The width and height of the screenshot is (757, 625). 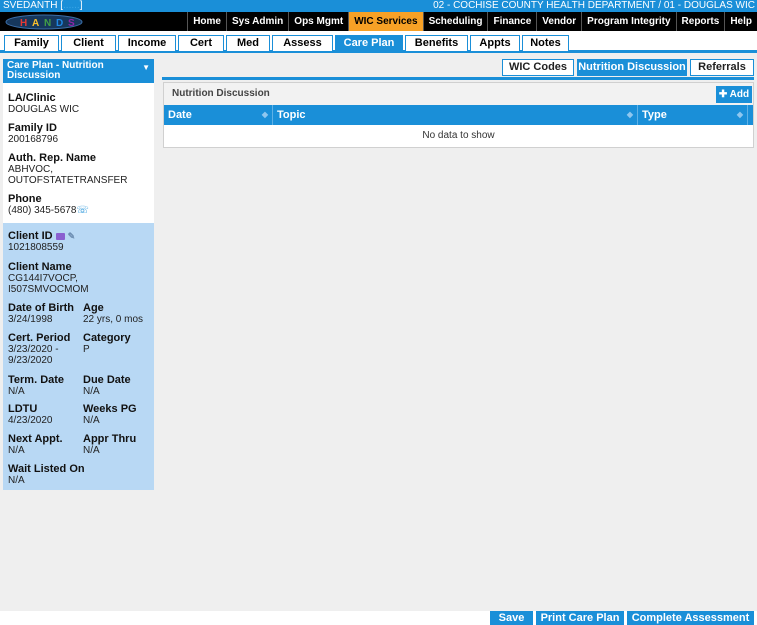 What do you see at coordinates (41, 308) in the screenshot?
I see `dob-label: Date of Birth` at bounding box center [41, 308].